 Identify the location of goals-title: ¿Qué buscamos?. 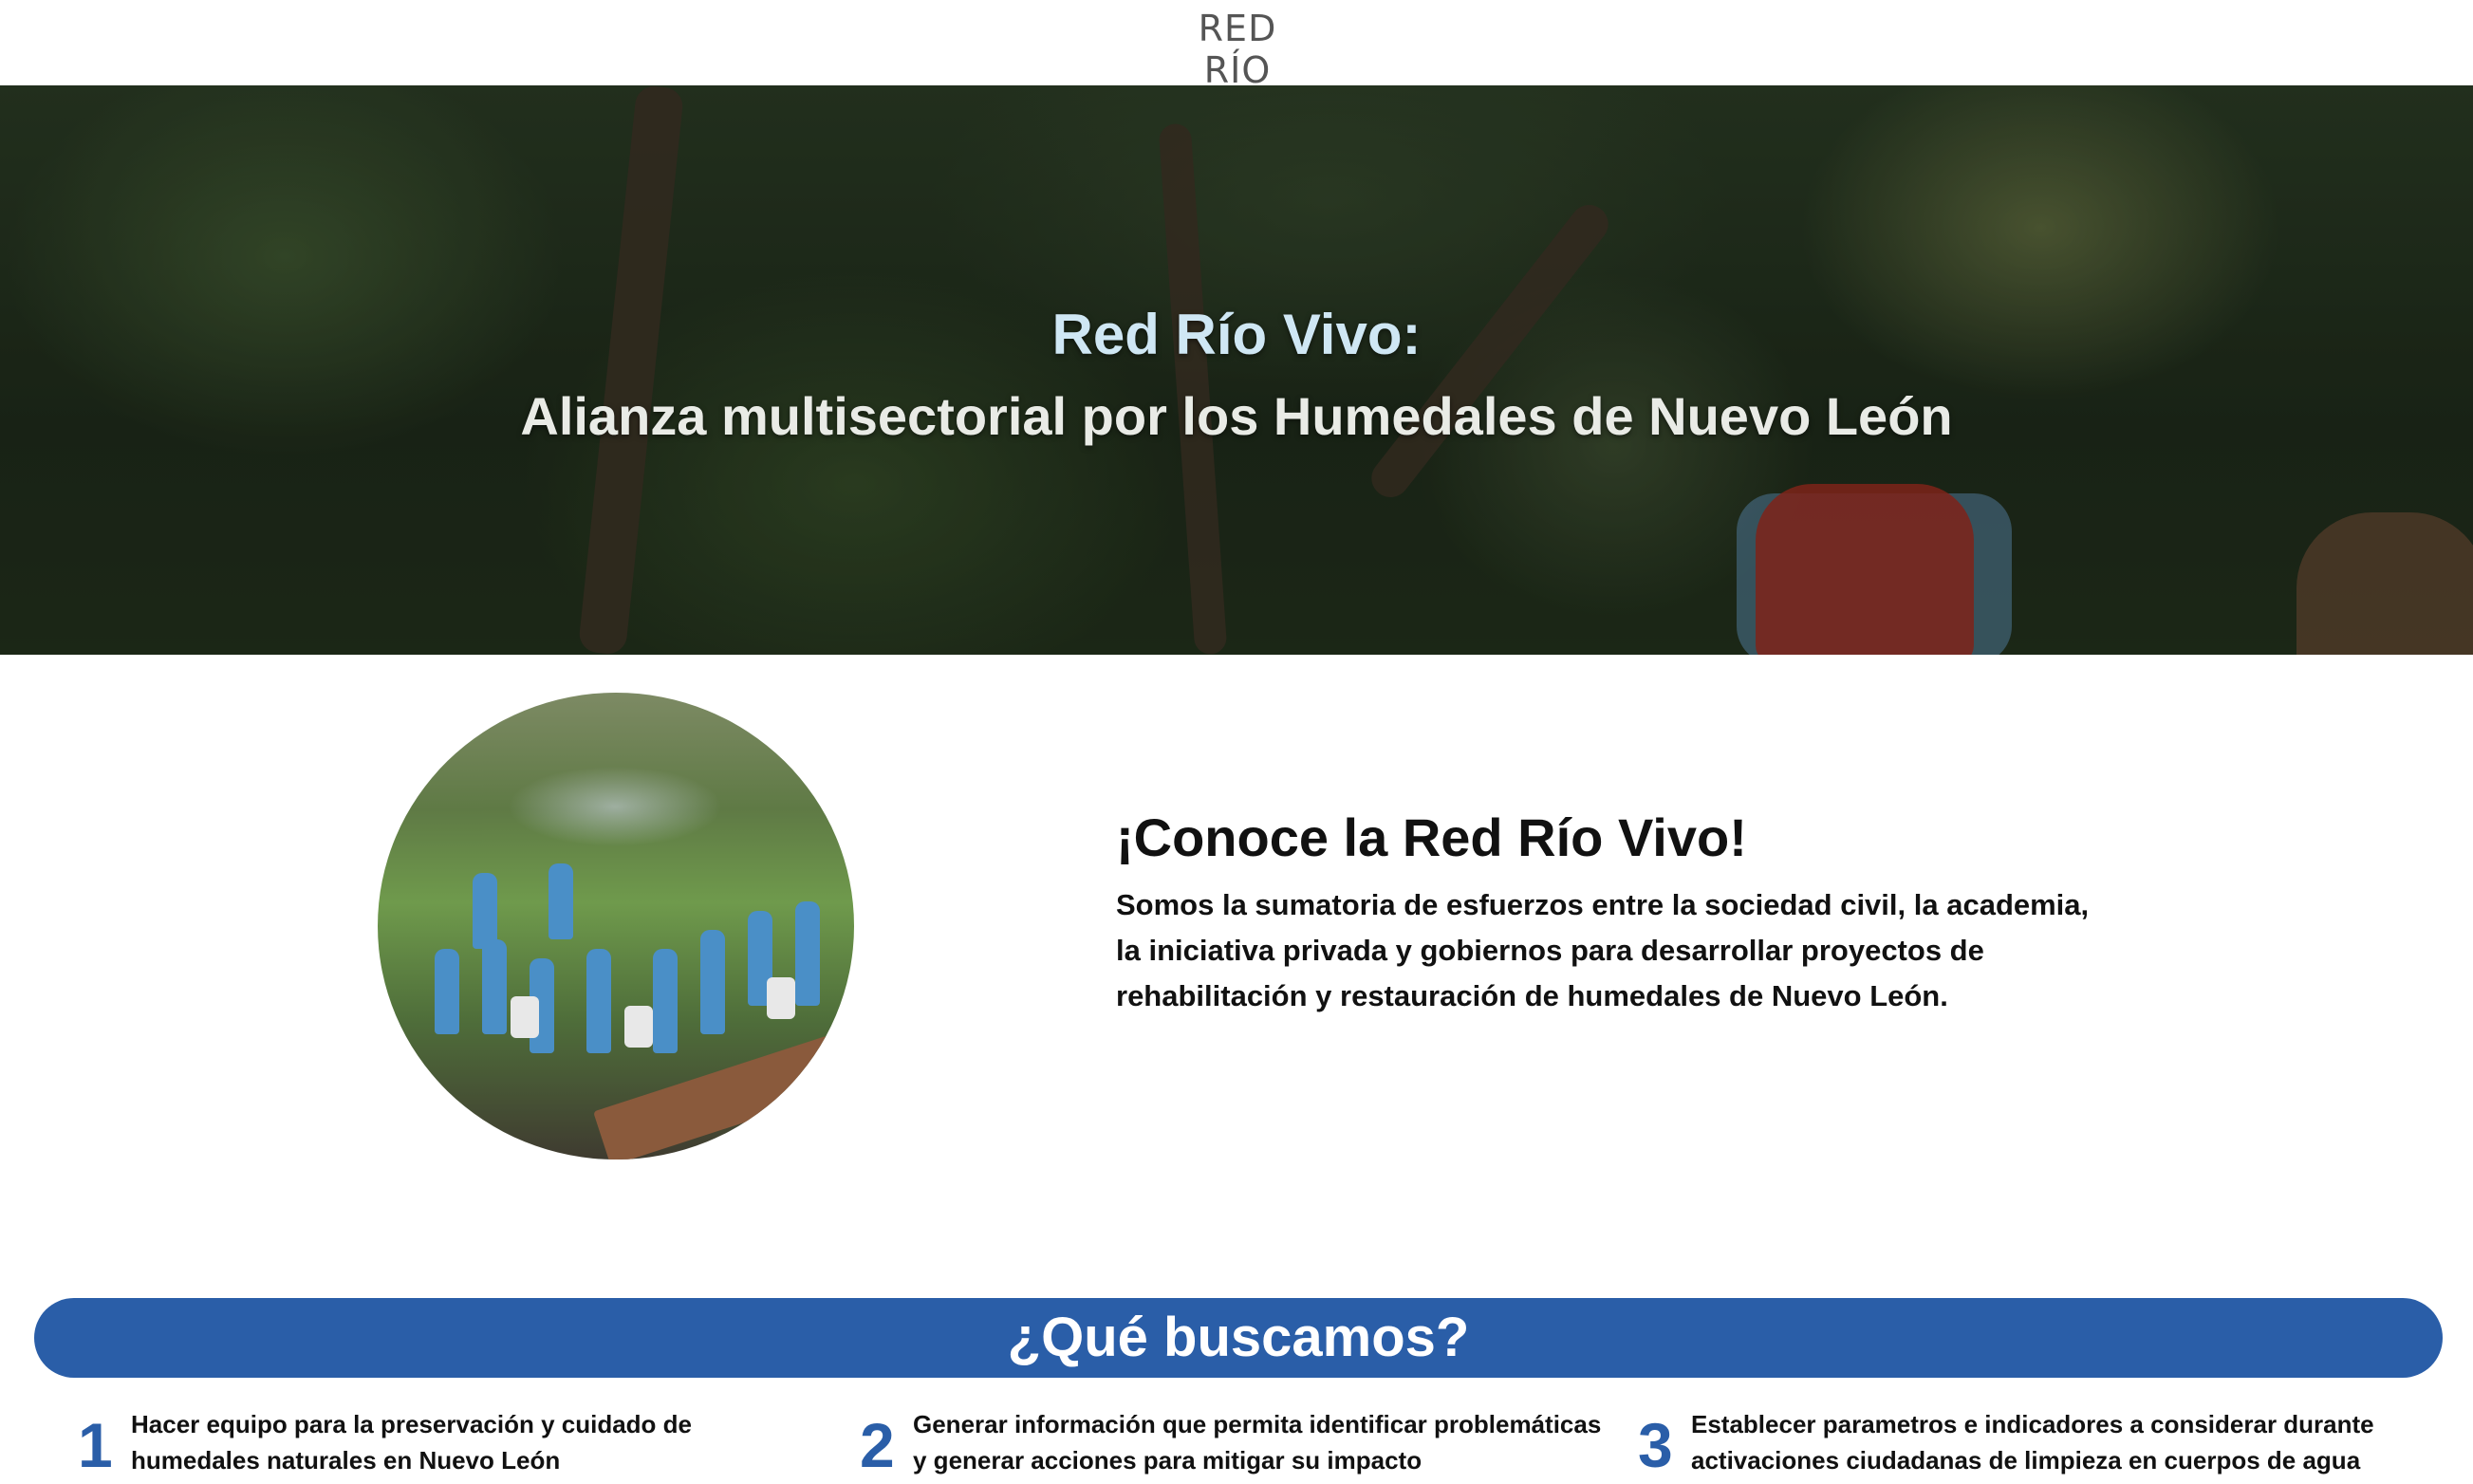
(1238, 1337).